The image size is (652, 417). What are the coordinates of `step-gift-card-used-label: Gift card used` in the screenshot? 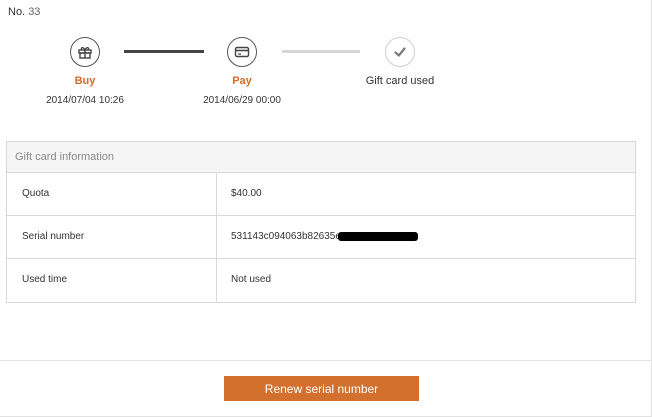 It's located at (400, 81).